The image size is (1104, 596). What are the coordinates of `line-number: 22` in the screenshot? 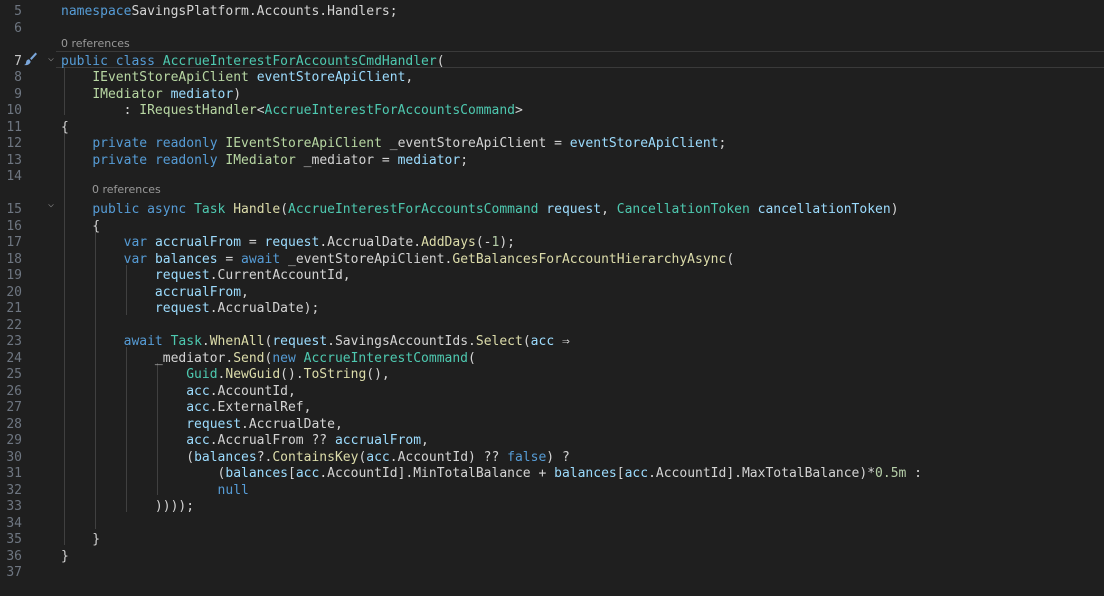 It's located at (14, 325).